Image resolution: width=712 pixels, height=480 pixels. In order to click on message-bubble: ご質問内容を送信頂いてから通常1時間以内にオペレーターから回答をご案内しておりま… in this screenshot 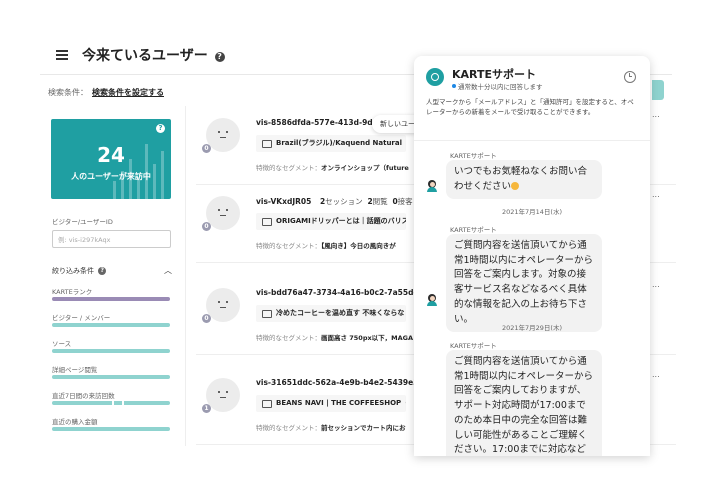, I will do `click(524, 403)`.